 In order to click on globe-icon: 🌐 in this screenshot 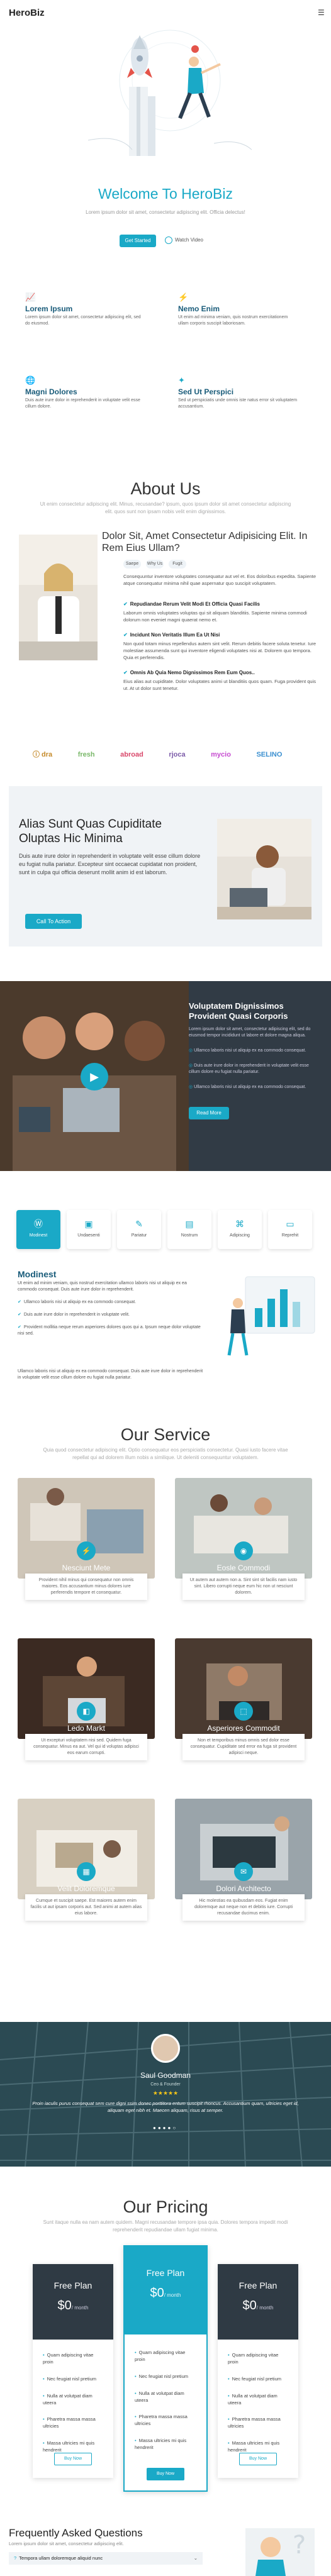, I will do `click(31, 380)`.